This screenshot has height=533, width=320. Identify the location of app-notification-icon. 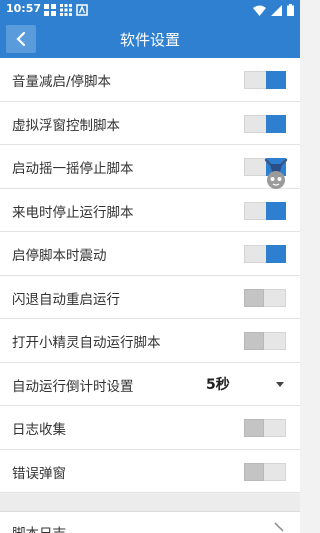
(82, 10).